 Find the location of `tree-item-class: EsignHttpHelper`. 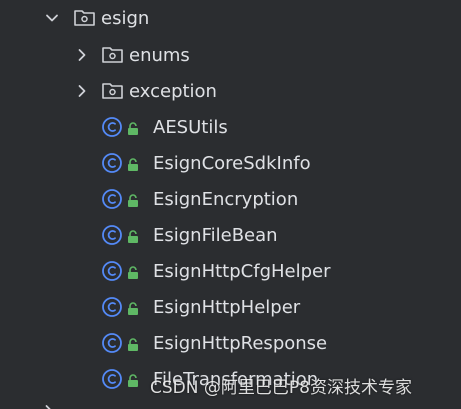

tree-item-class: EsignHttpHelper is located at coordinates (230, 307).